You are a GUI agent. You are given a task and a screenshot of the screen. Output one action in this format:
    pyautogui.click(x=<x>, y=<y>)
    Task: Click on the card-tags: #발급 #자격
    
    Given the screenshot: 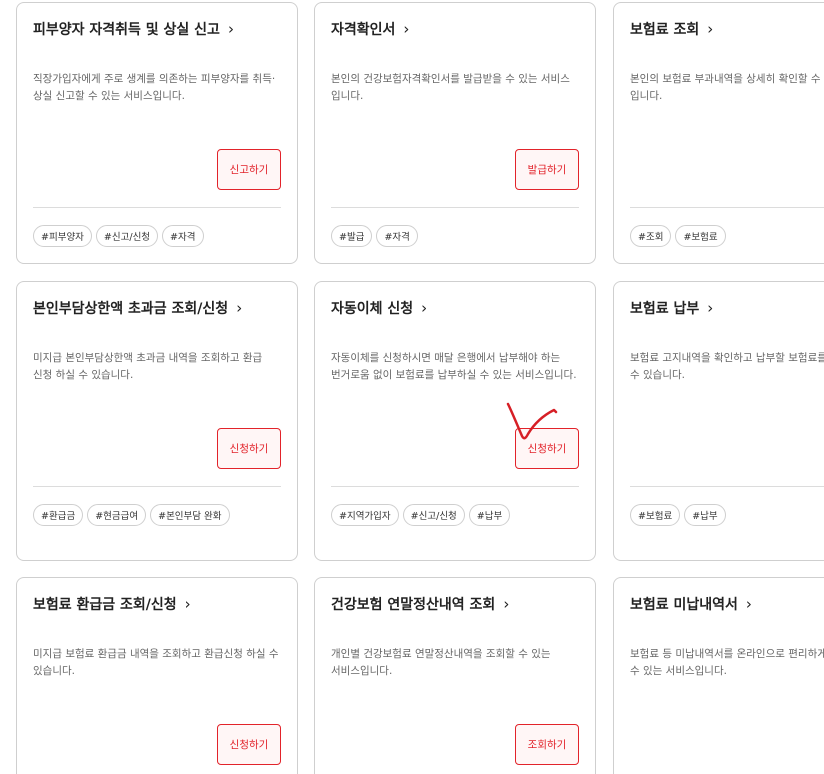 What is the action you would take?
    pyautogui.click(x=374, y=236)
    